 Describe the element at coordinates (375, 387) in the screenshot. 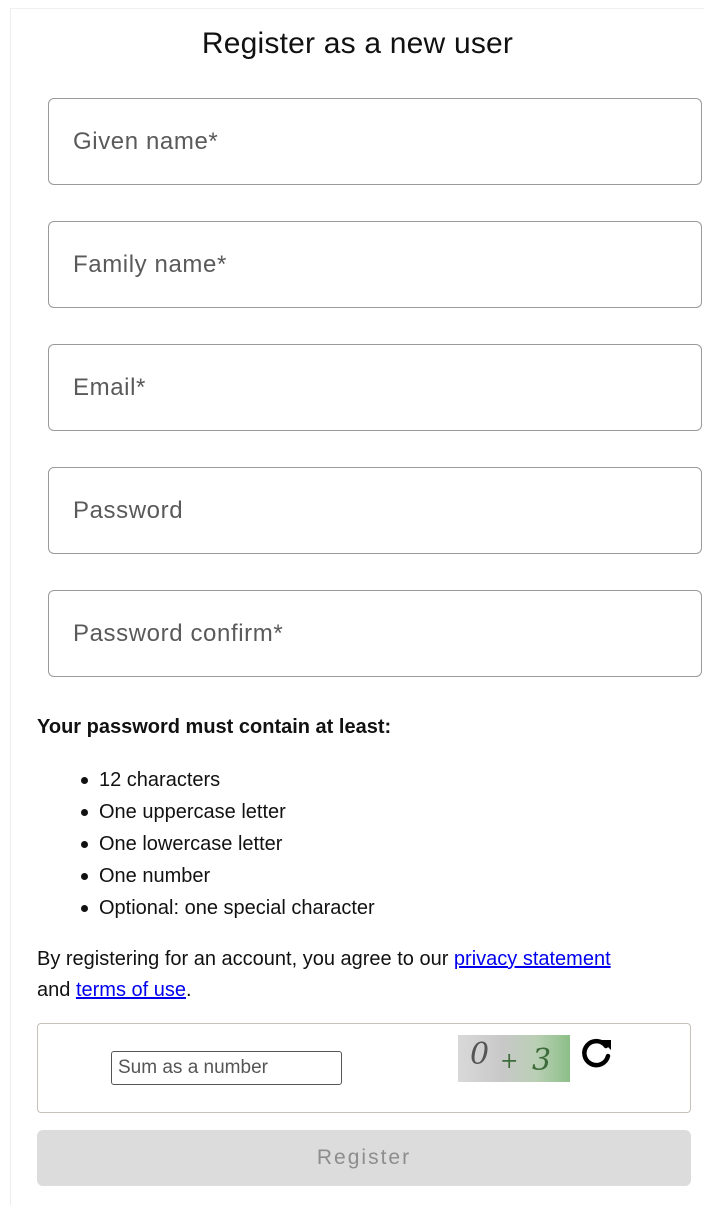

I see `email-field: Email*` at that location.